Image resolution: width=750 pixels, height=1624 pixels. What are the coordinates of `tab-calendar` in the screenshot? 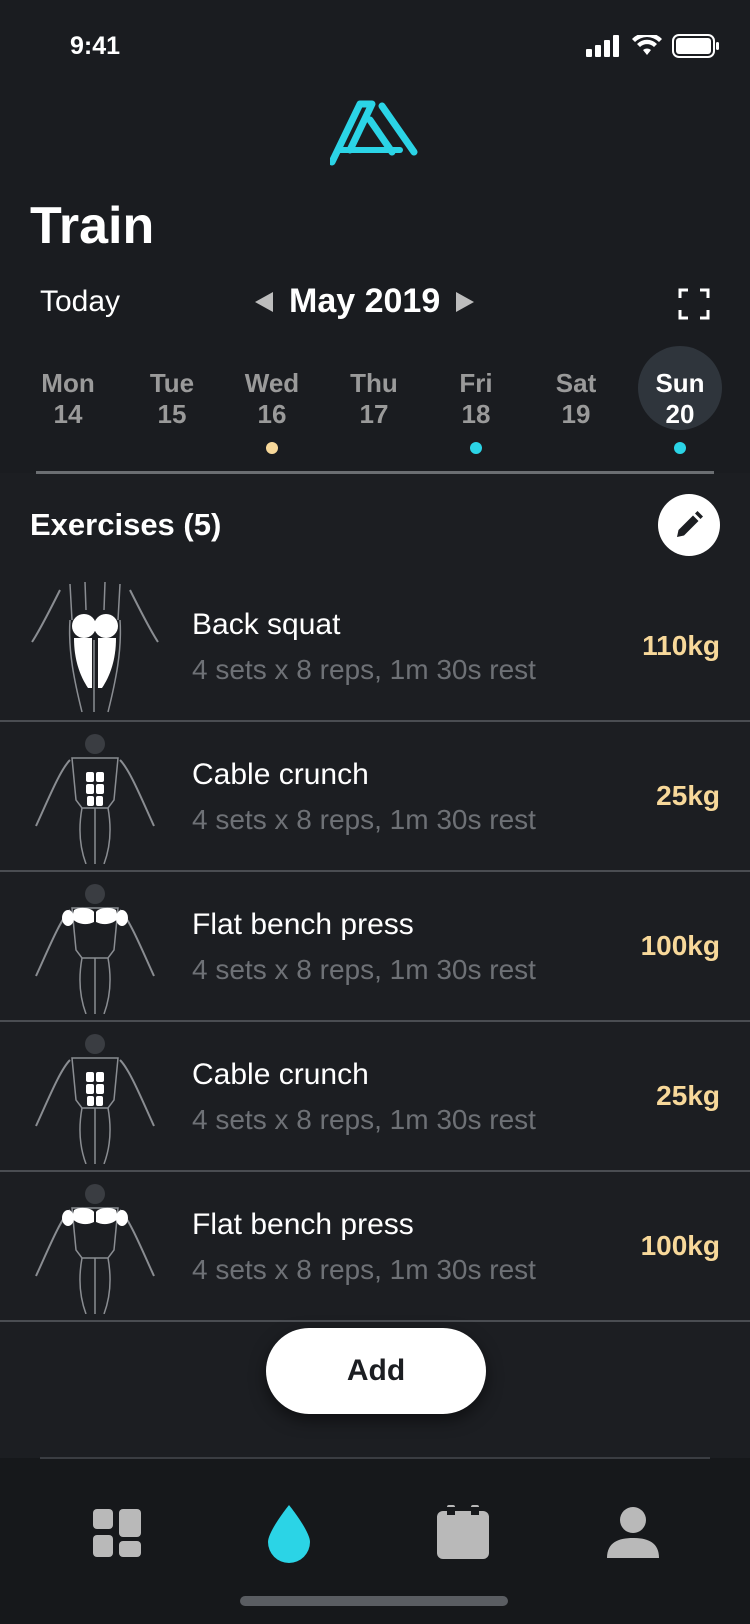 It's located at (463, 1533).